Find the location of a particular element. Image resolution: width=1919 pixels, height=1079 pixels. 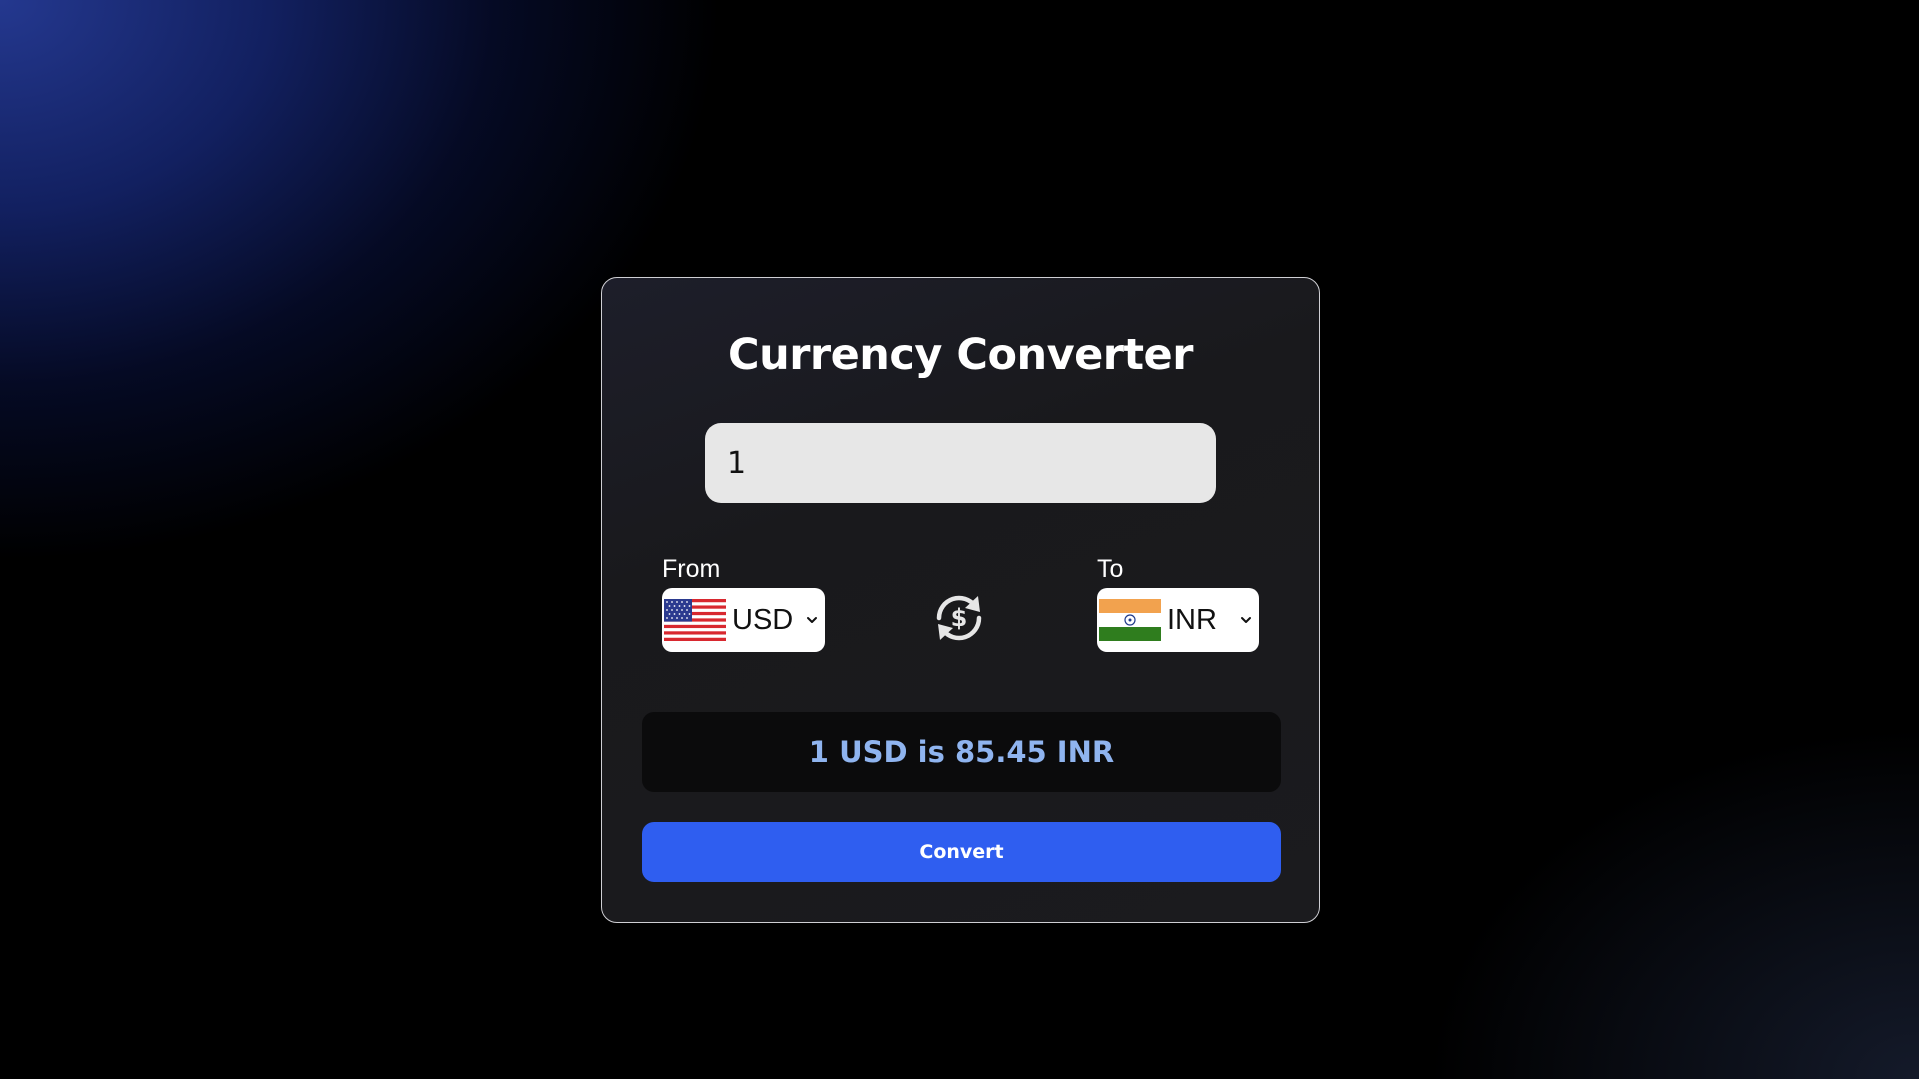

currency-exchange-icon: $ is located at coordinates (959, 618).